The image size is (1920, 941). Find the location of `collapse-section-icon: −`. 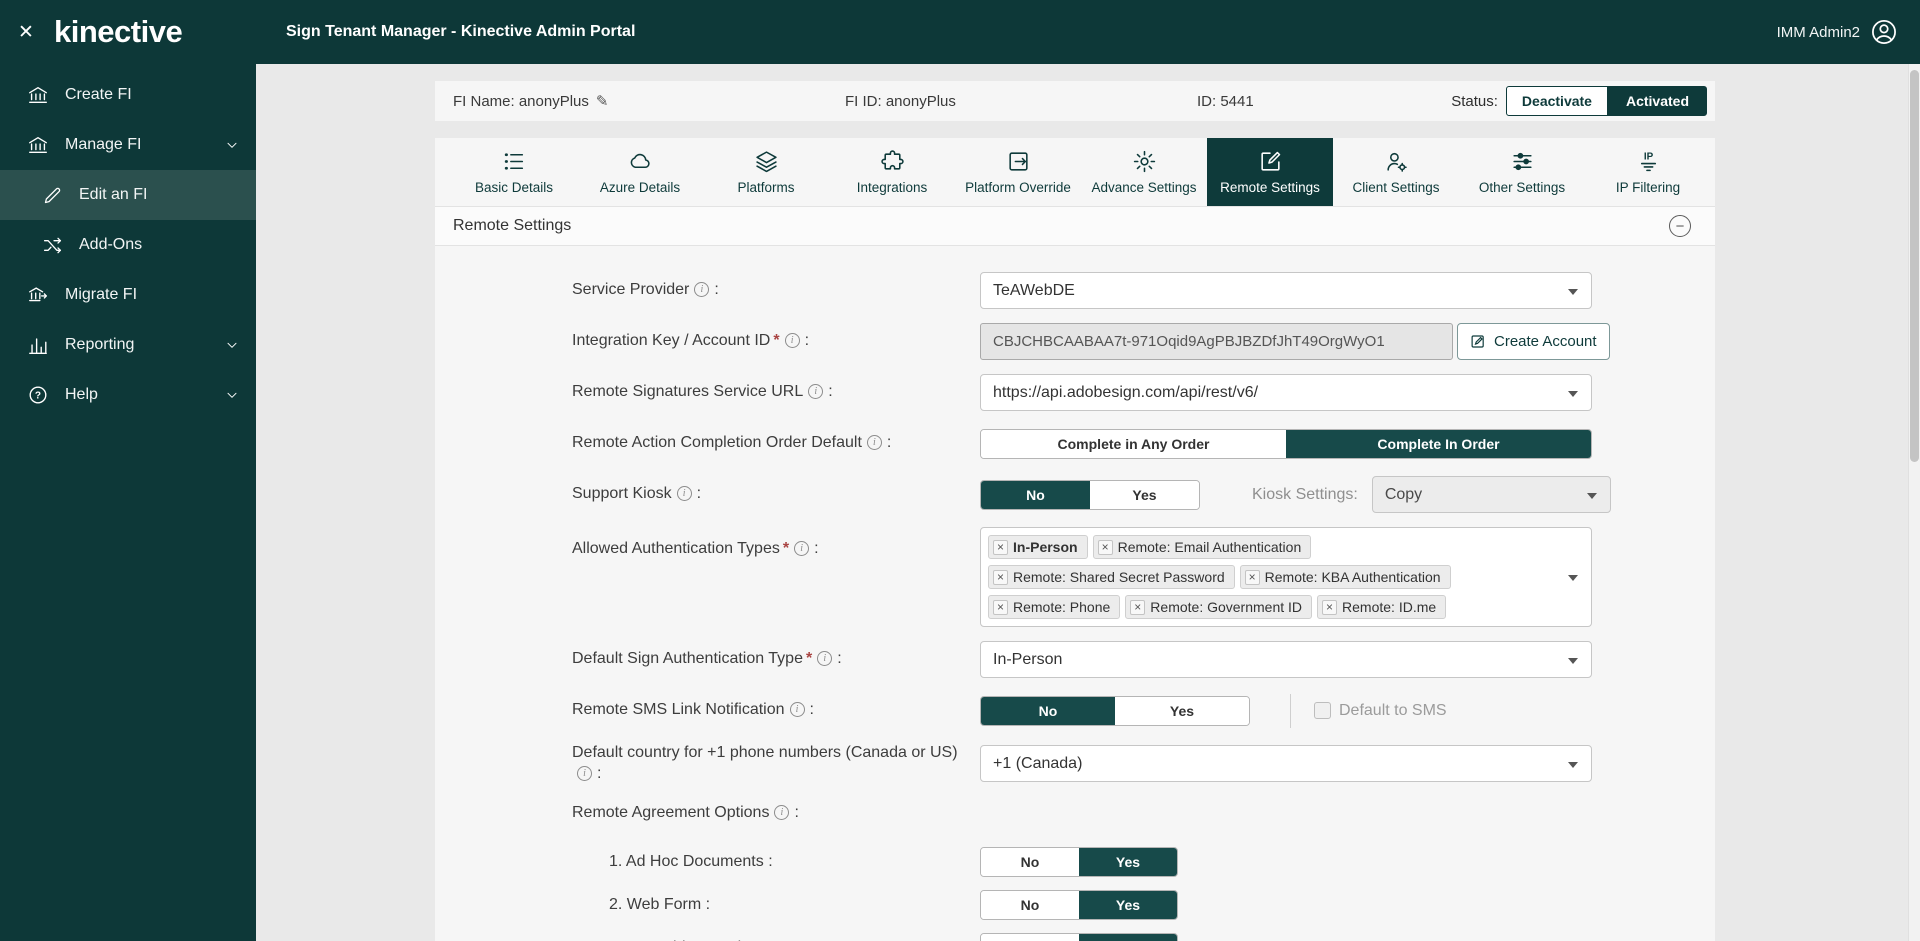

collapse-section-icon: − is located at coordinates (1680, 226).